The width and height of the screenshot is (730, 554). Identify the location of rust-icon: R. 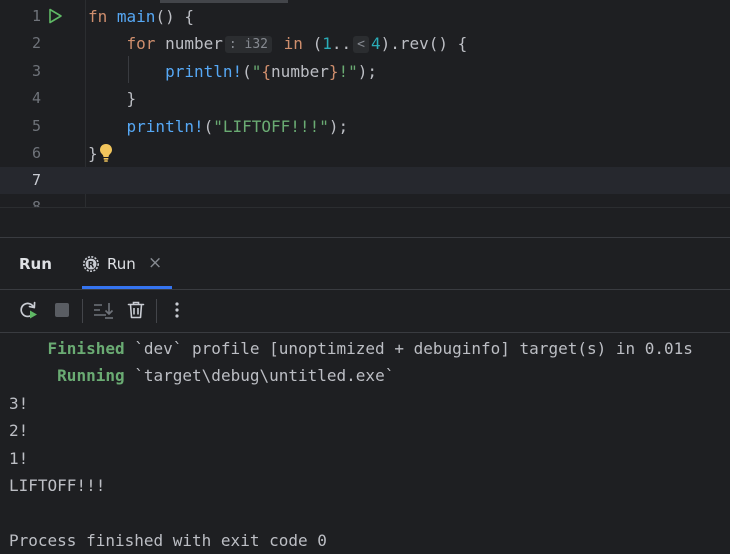
(91, 264).